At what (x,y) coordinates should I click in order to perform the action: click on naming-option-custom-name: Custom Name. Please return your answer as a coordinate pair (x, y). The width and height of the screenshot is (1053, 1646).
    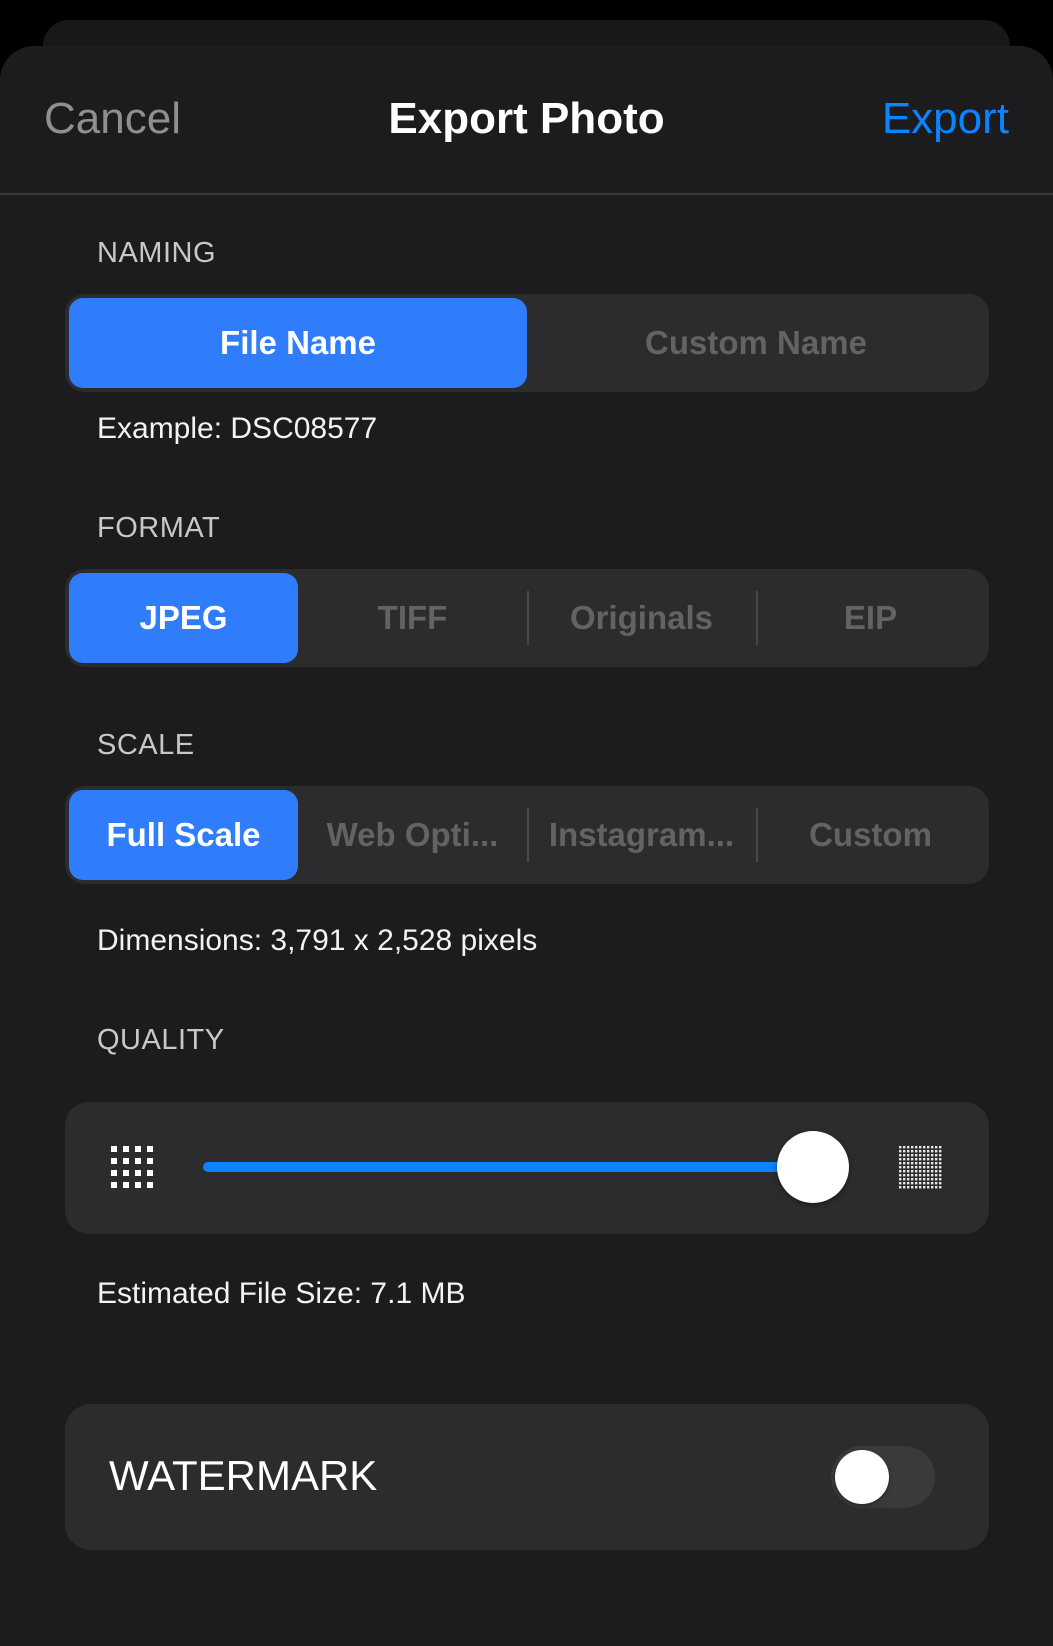
    Looking at the image, I should click on (756, 343).